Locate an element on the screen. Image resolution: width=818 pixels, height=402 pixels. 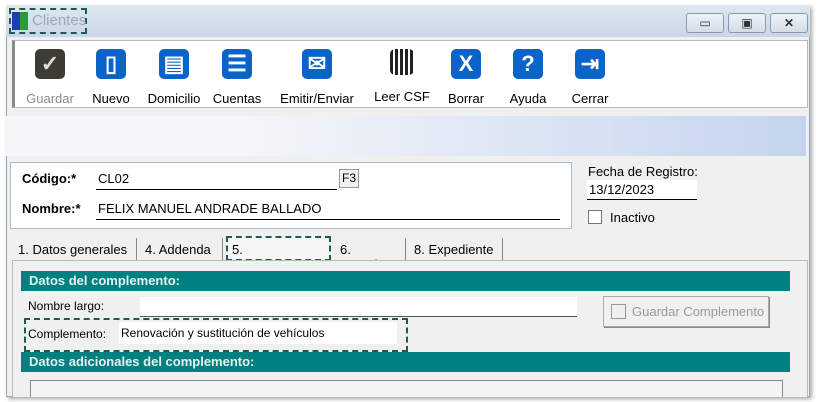
tab-complemento: 5. Complemento is located at coordinates (278, 254).